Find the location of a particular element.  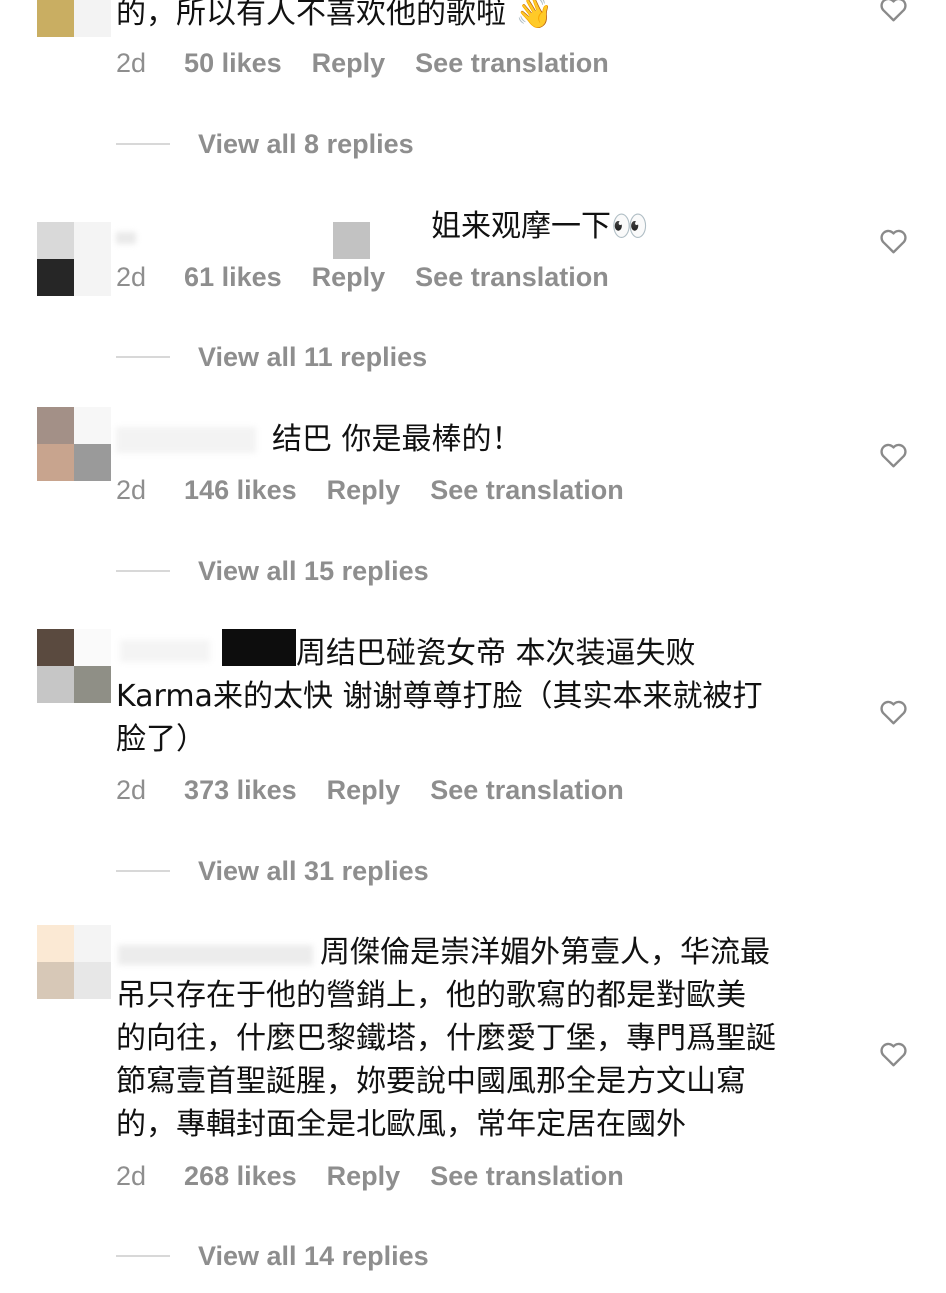

comment-meta: 2d 373 likes Reply See translation is located at coordinates (385, 790).